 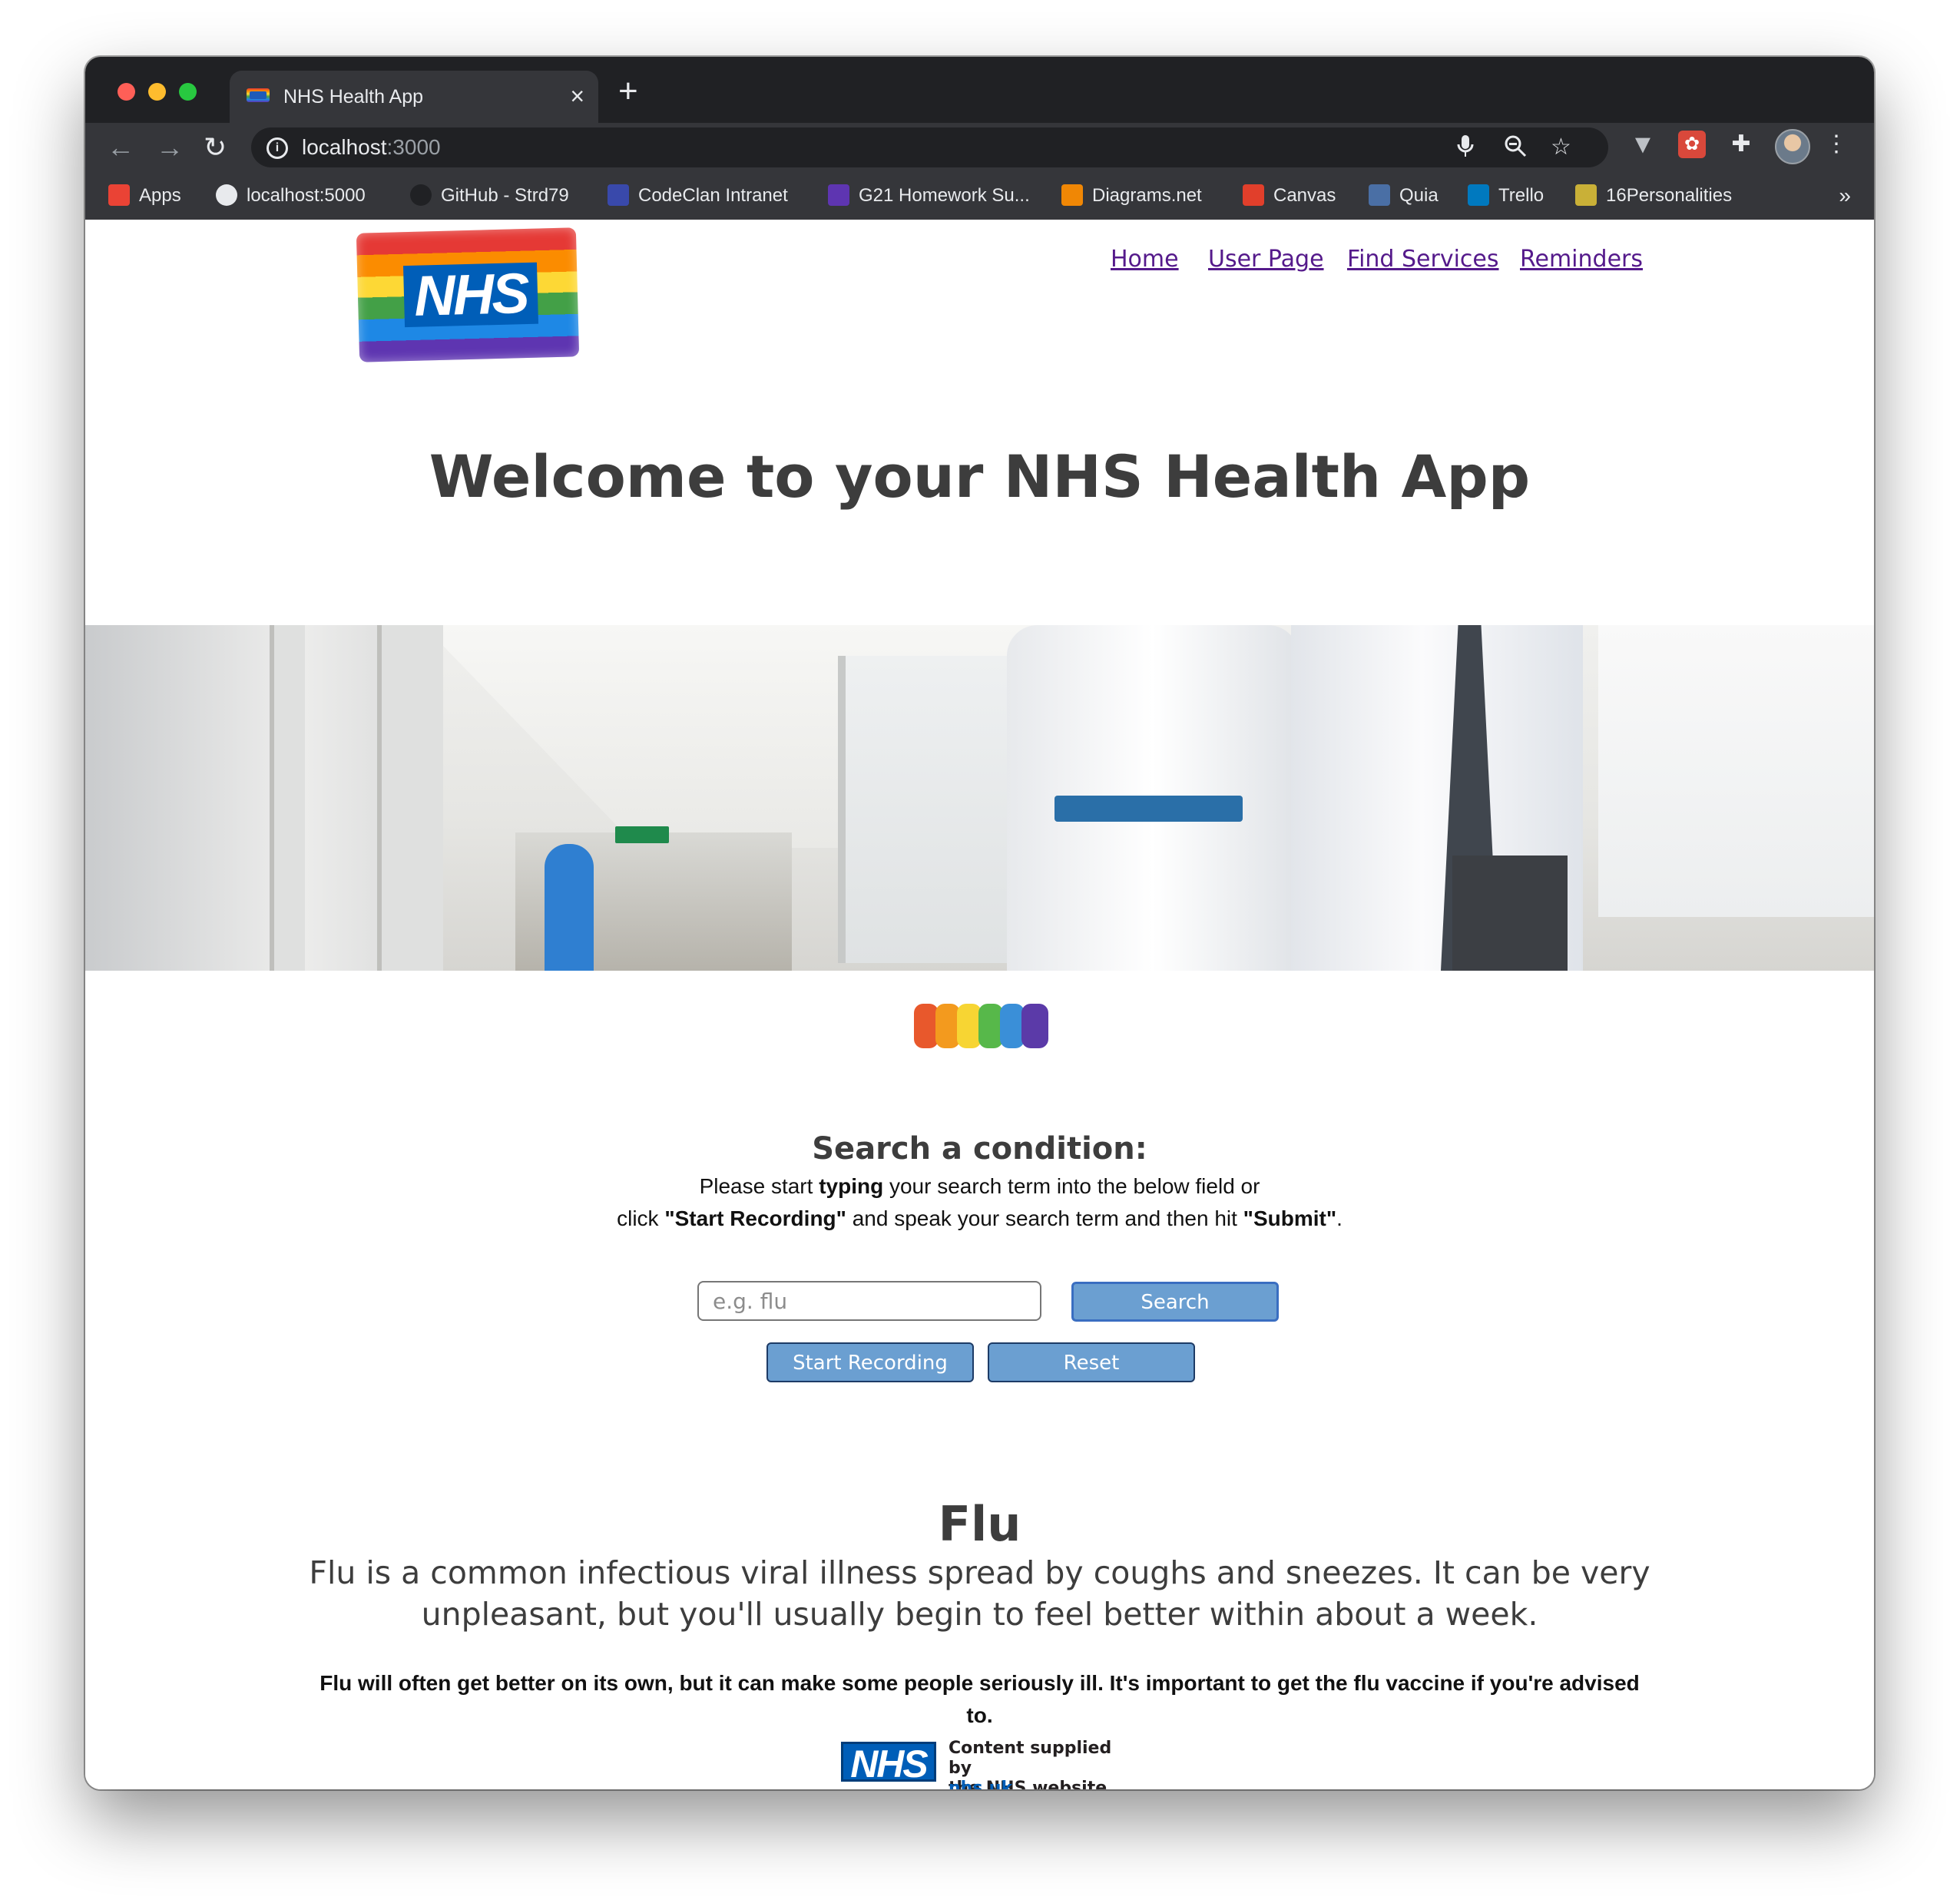 I want to click on search-input, so click(x=869, y=1301).